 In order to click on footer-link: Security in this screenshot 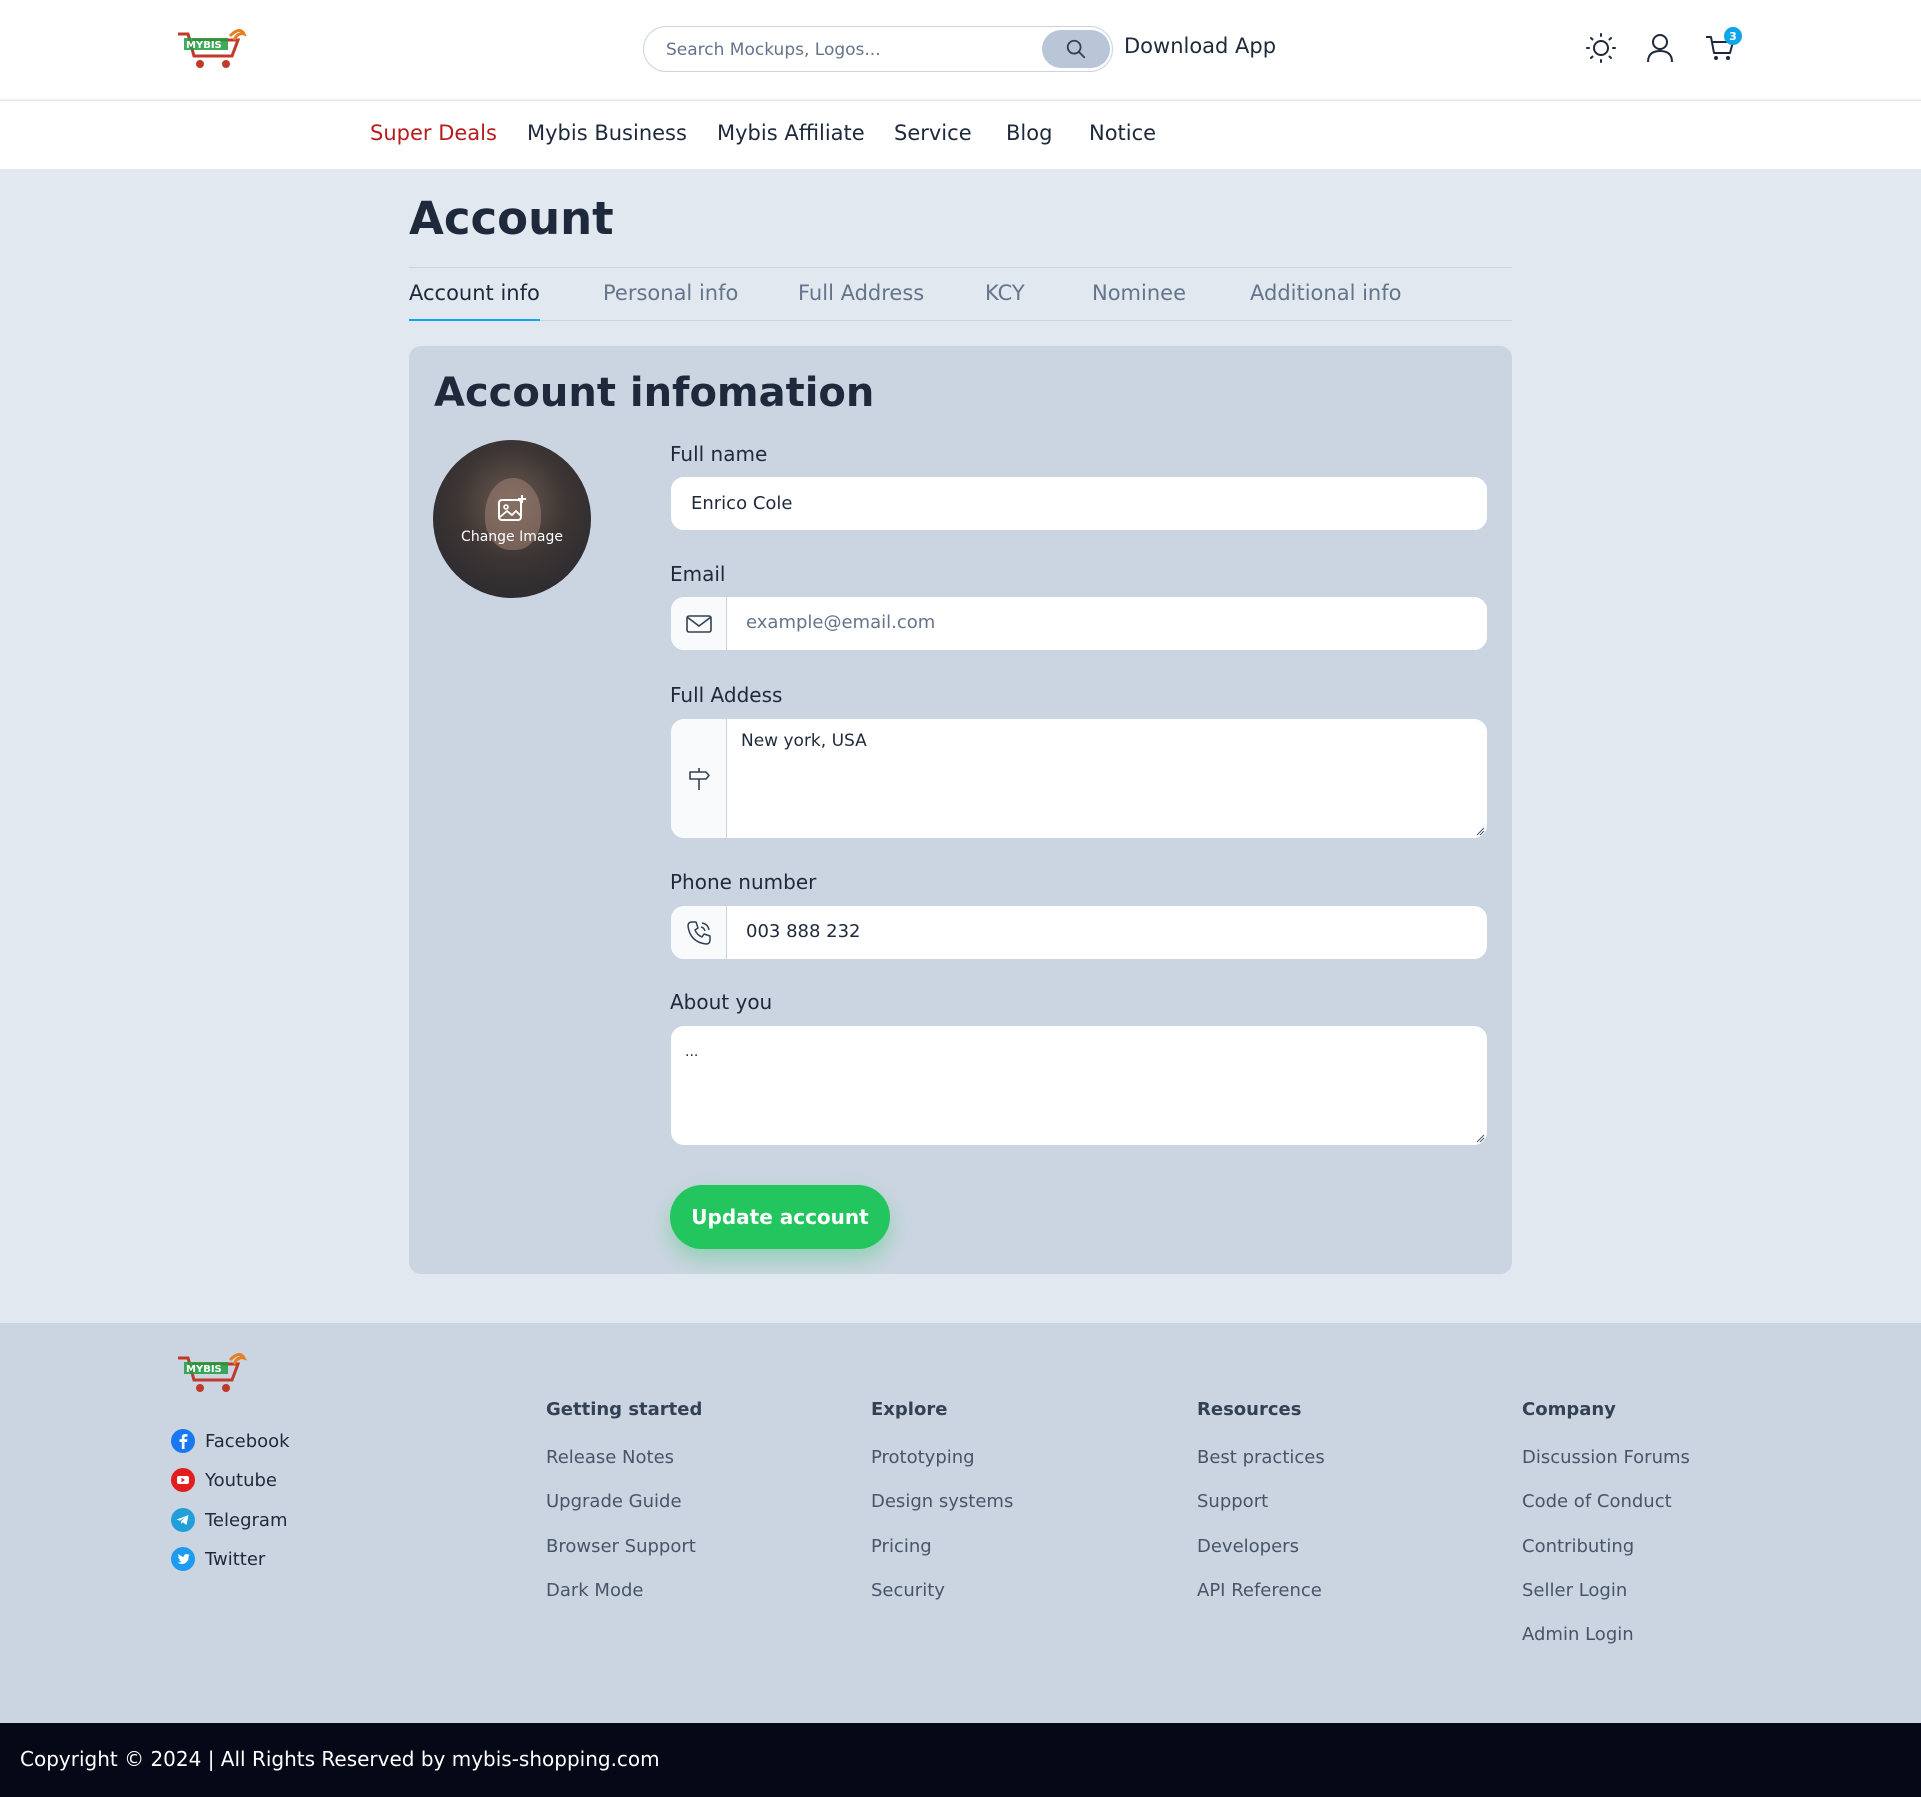, I will do `click(908, 1590)`.